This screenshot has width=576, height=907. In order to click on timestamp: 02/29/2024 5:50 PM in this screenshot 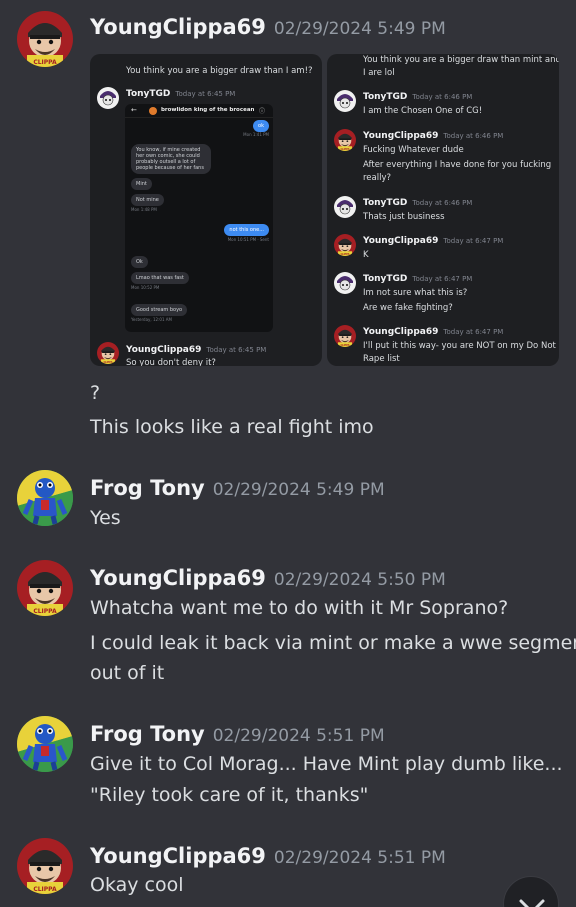, I will do `click(359, 580)`.